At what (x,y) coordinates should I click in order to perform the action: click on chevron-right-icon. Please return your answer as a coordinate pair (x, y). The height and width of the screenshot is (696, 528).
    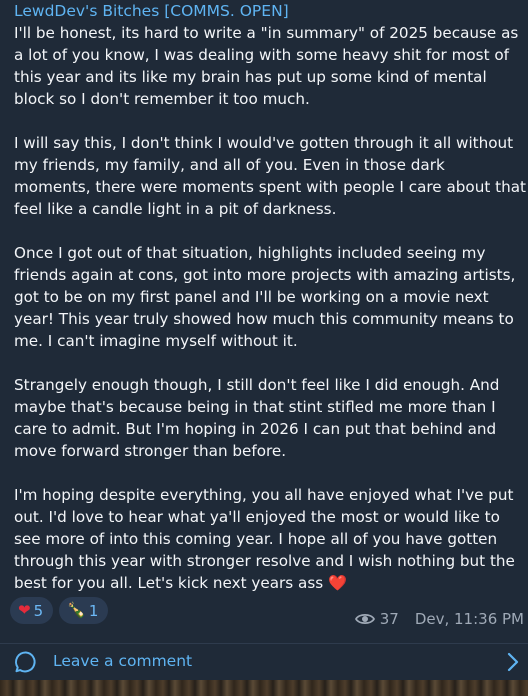
    Looking at the image, I should click on (513, 662).